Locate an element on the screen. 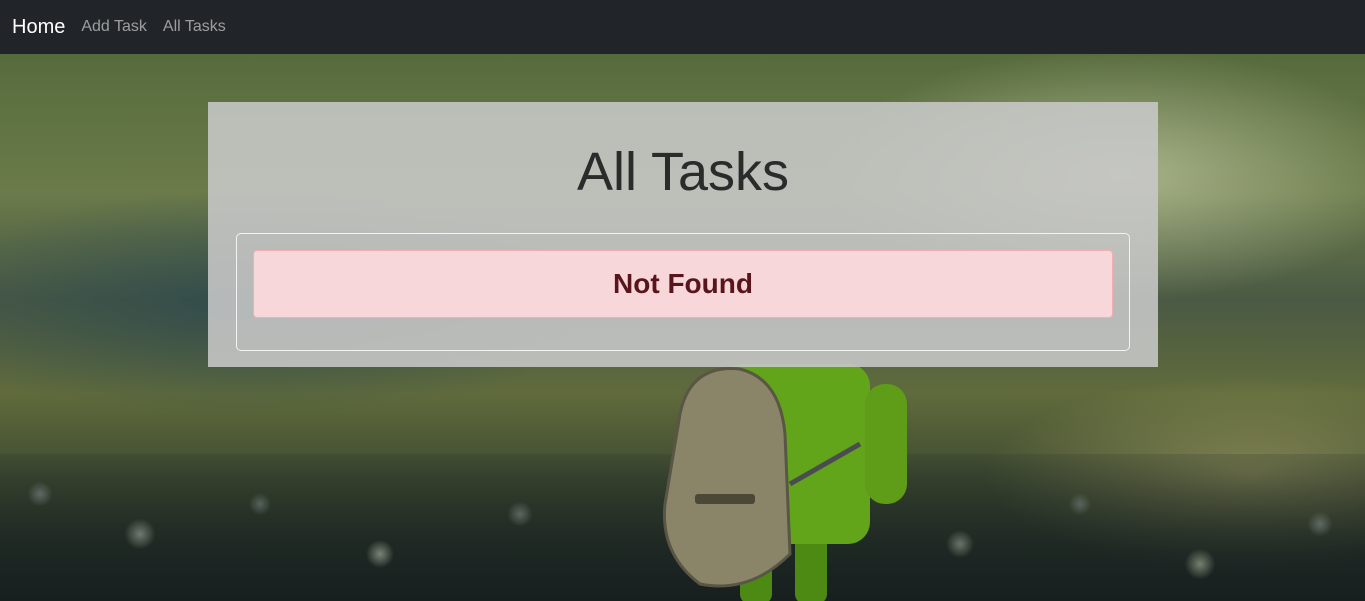  top-navbar: Home Add Task All Tasks is located at coordinates (682, 27).